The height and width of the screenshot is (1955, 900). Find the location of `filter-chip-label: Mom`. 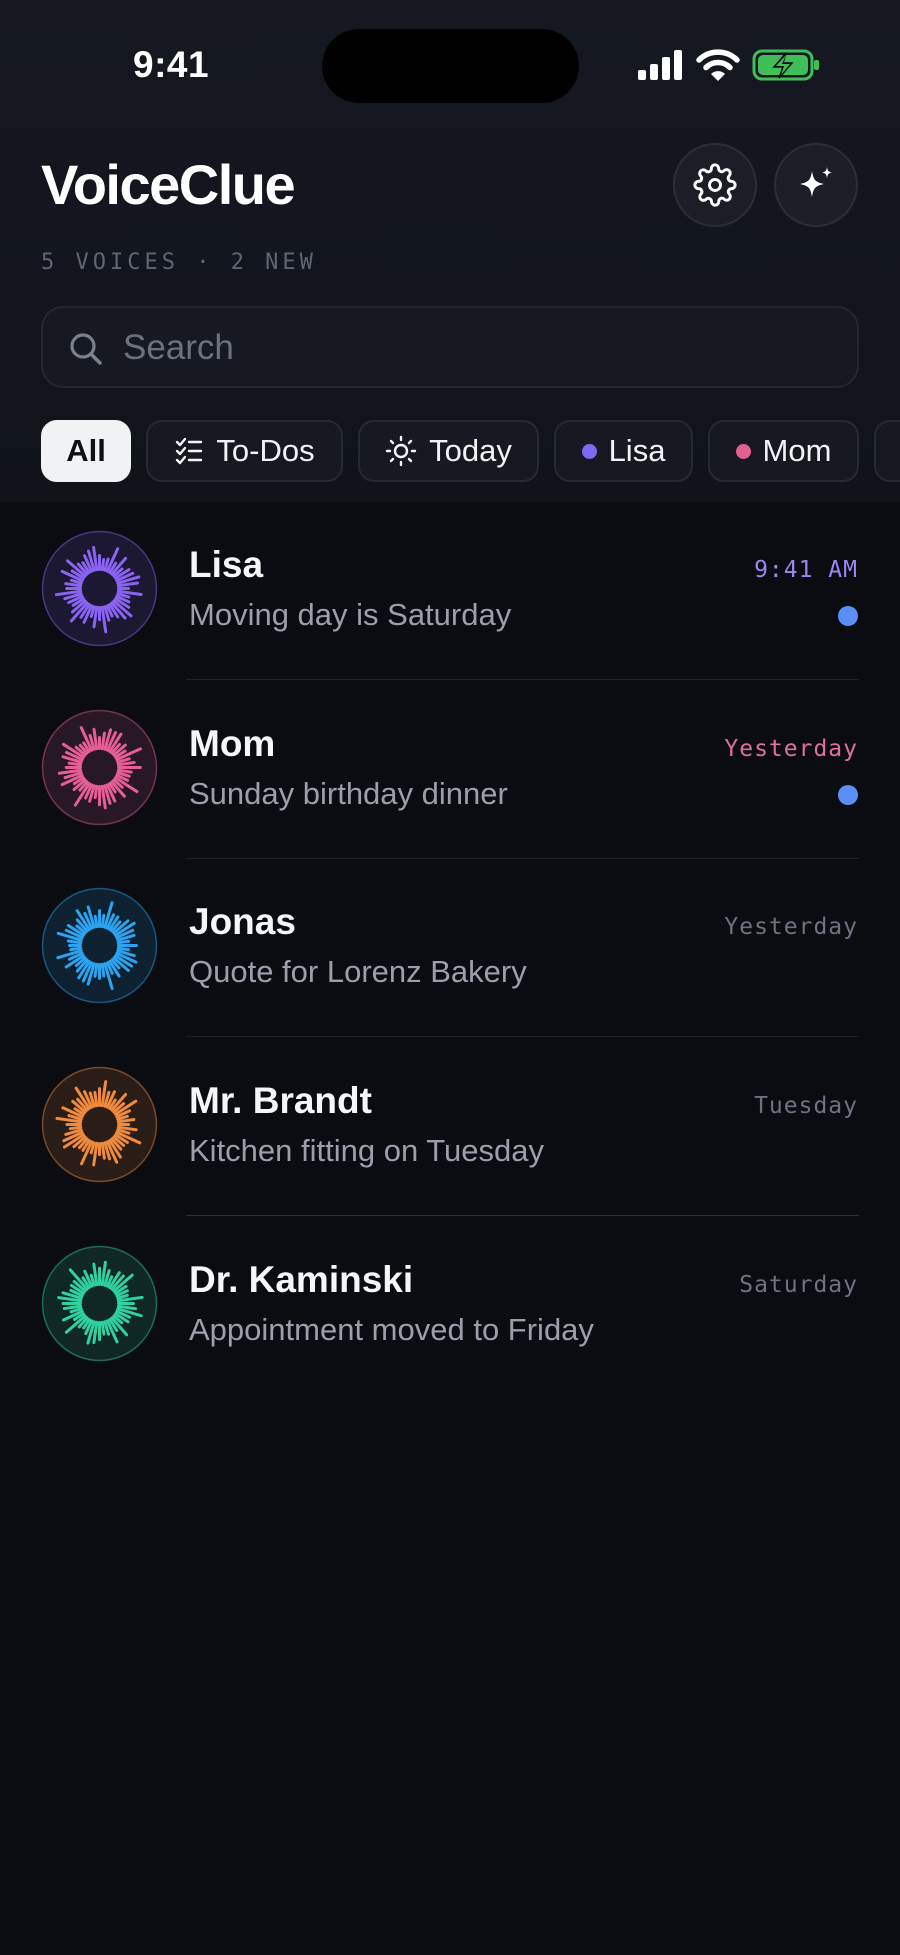

filter-chip-label: Mom is located at coordinates (797, 450).